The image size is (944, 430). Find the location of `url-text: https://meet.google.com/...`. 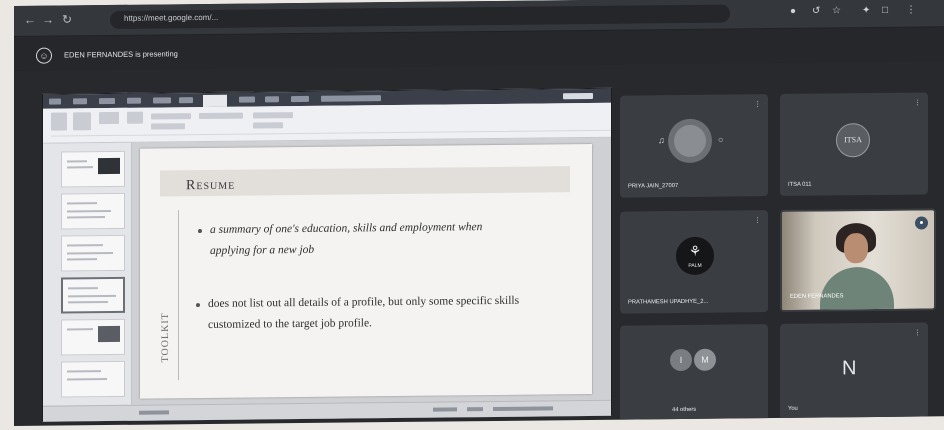

url-text: https://meet.google.com/... is located at coordinates (171, 17).